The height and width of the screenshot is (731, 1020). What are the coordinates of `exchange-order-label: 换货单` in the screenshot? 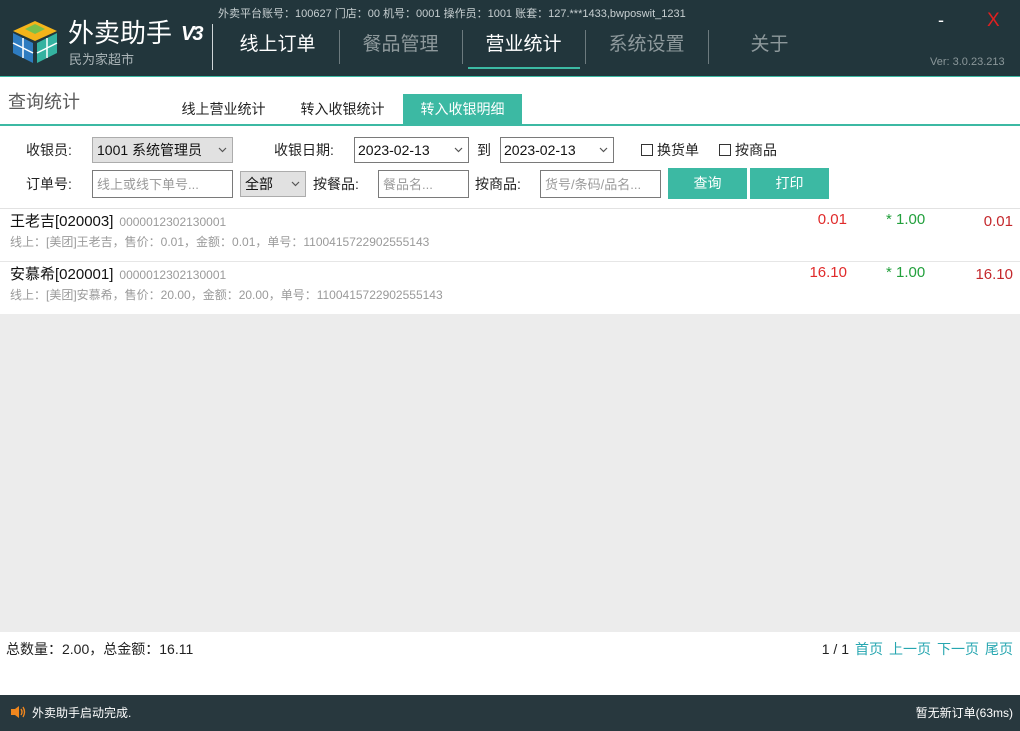 It's located at (678, 150).